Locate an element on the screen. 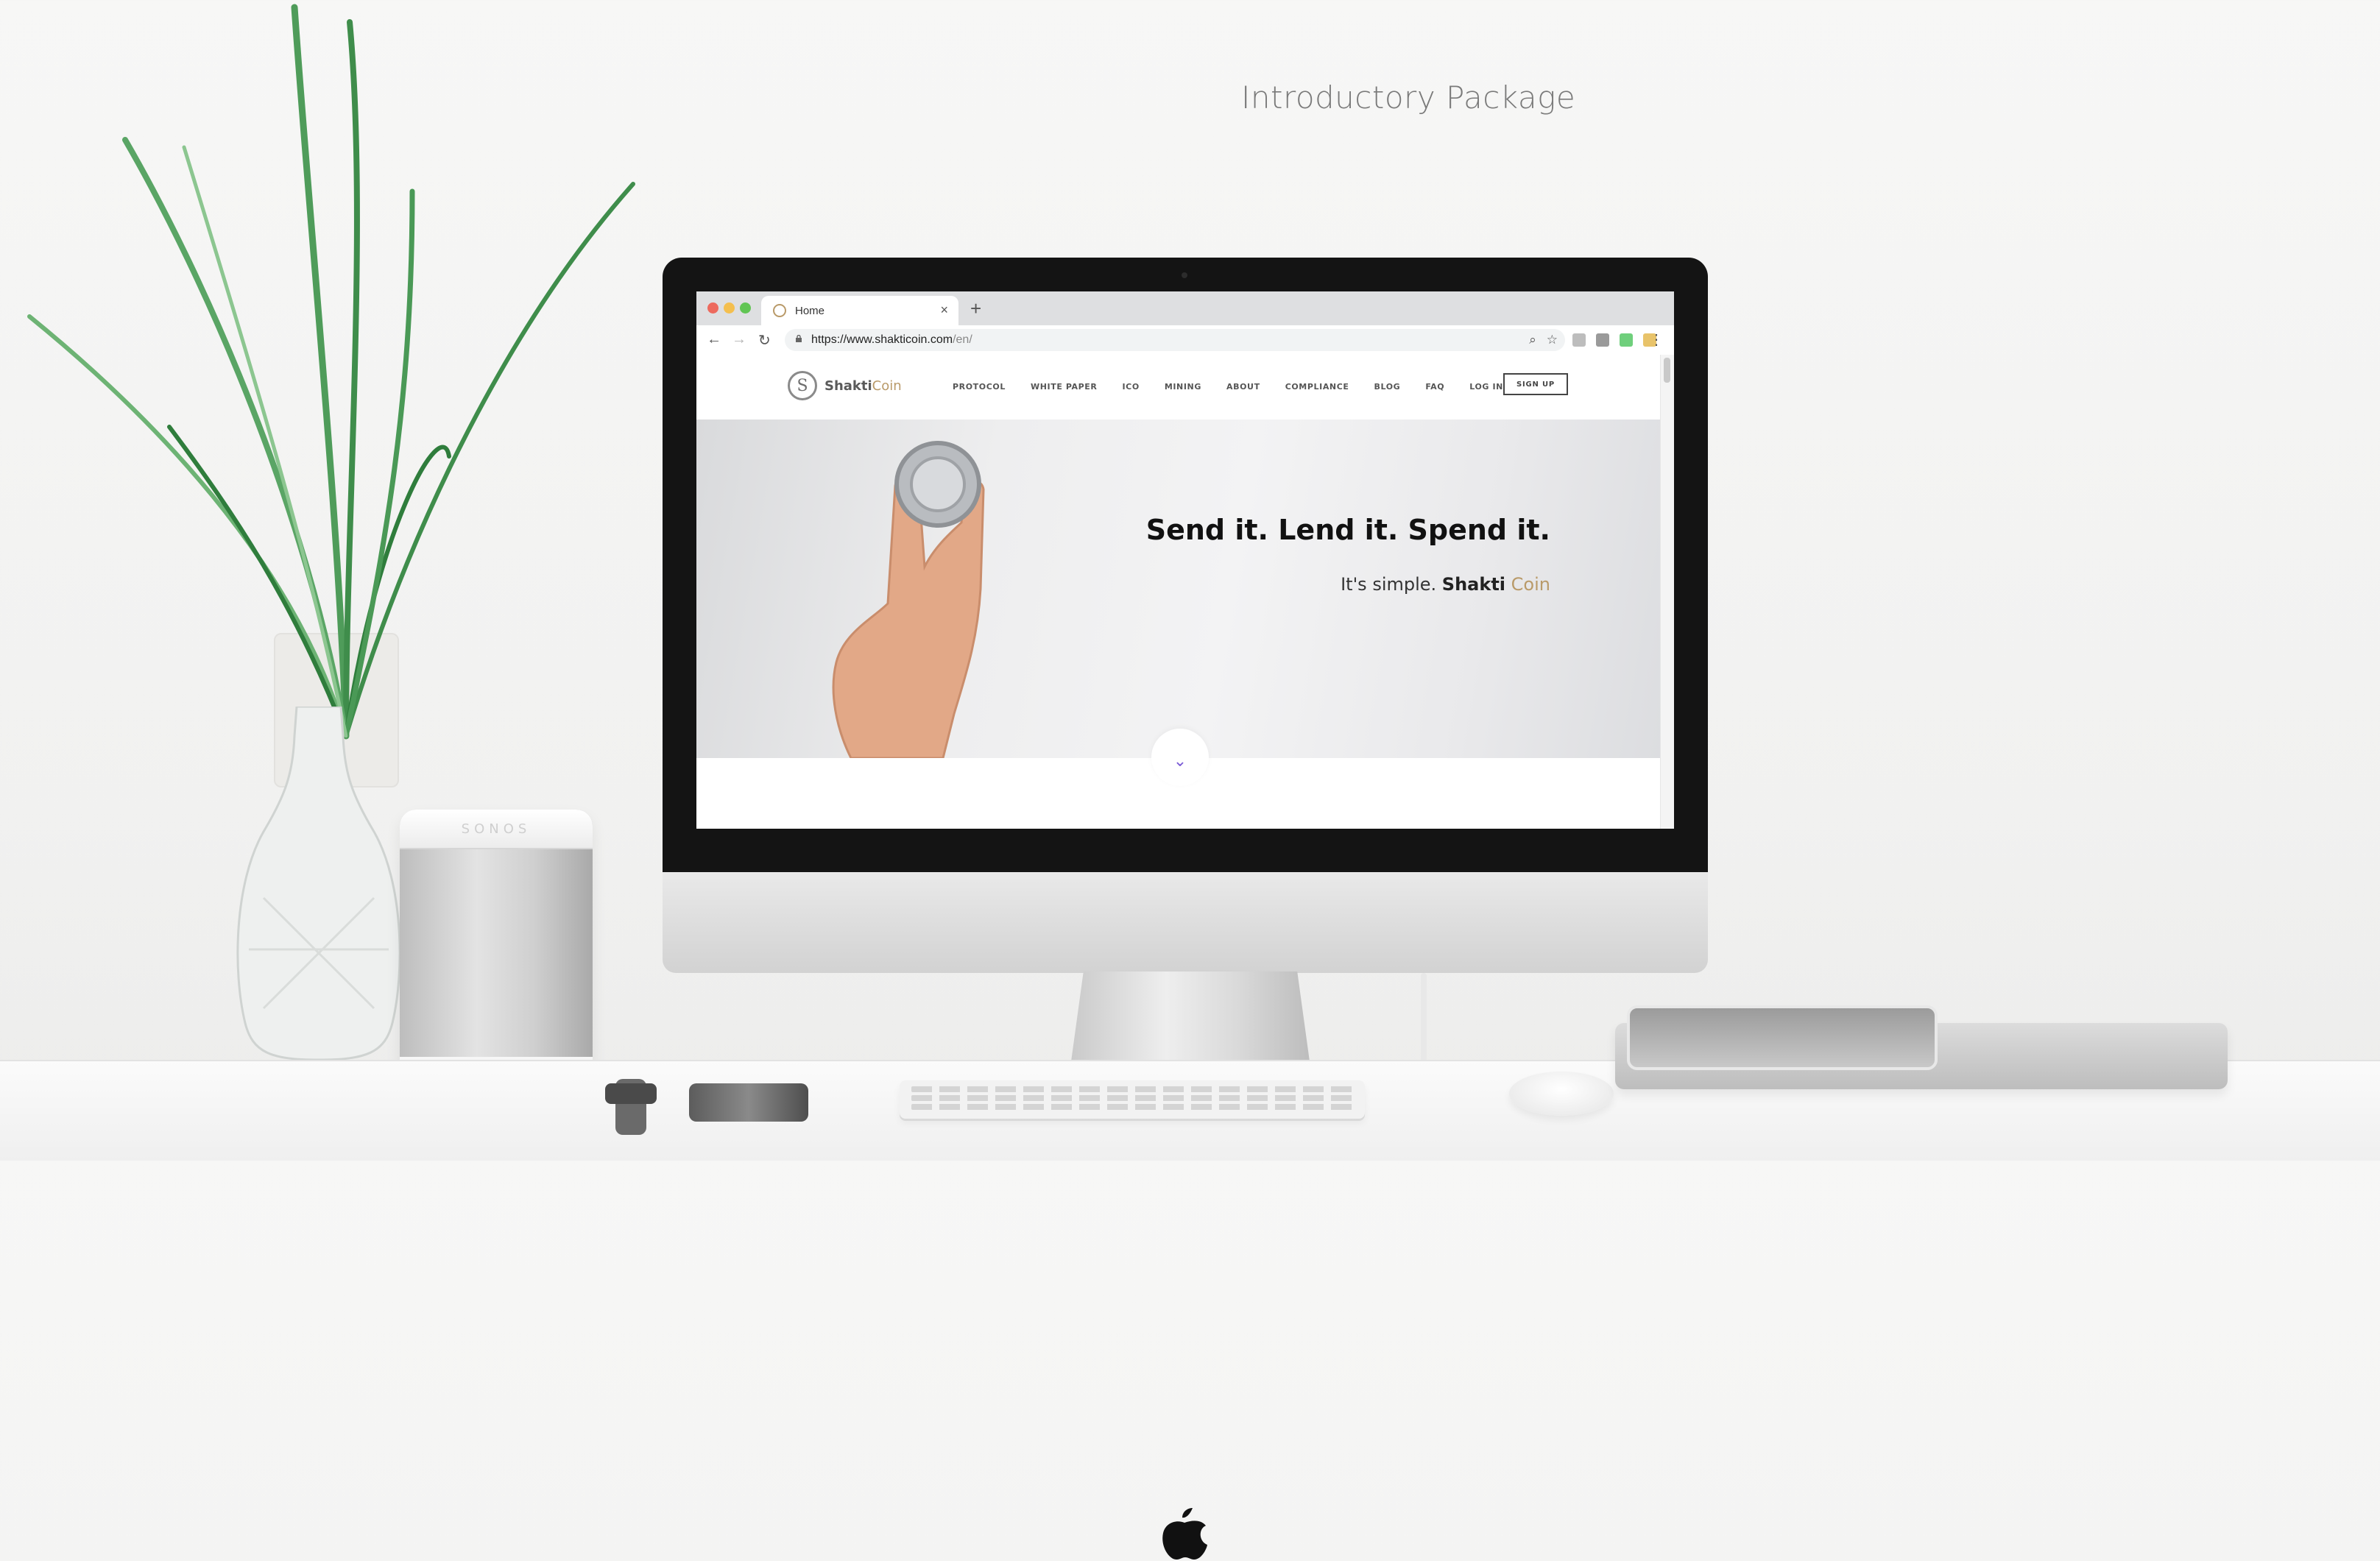 The width and height of the screenshot is (2380, 1561). new-tab-button: + is located at coordinates (975, 308).